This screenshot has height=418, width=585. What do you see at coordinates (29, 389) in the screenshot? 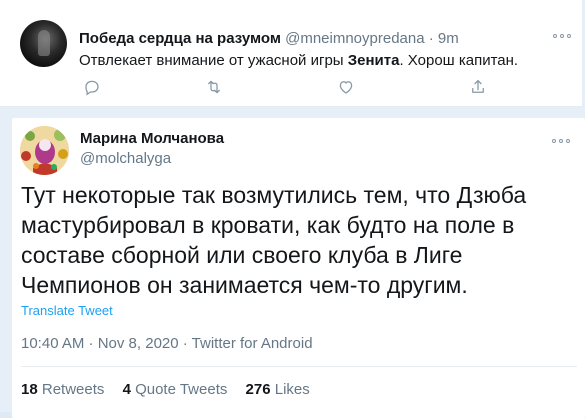
I see `retweets-count: 18` at bounding box center [29, 389].